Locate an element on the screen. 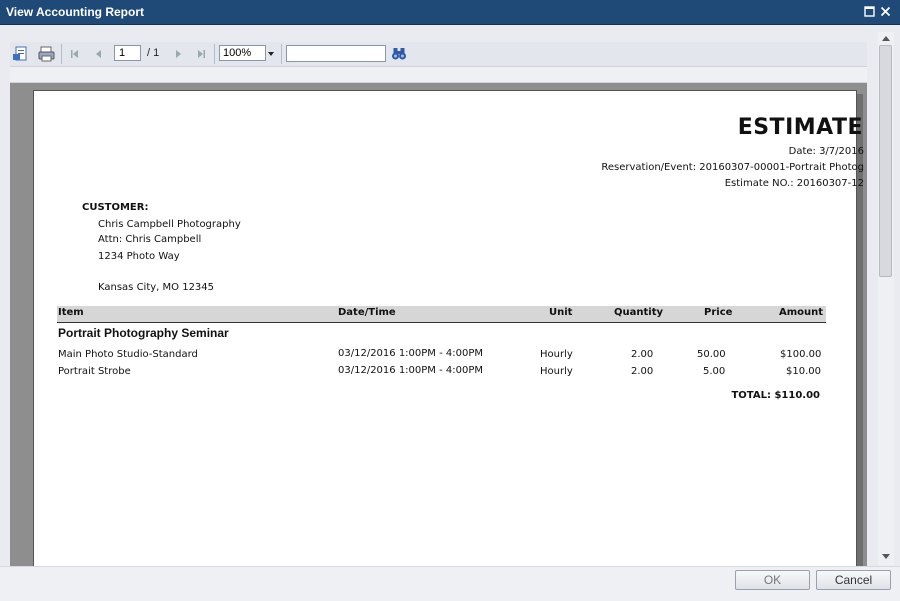 Image resolution: width=900 pixels, height=601 pixels. row-amount: $100.00 is located at coordinates (801, 354).